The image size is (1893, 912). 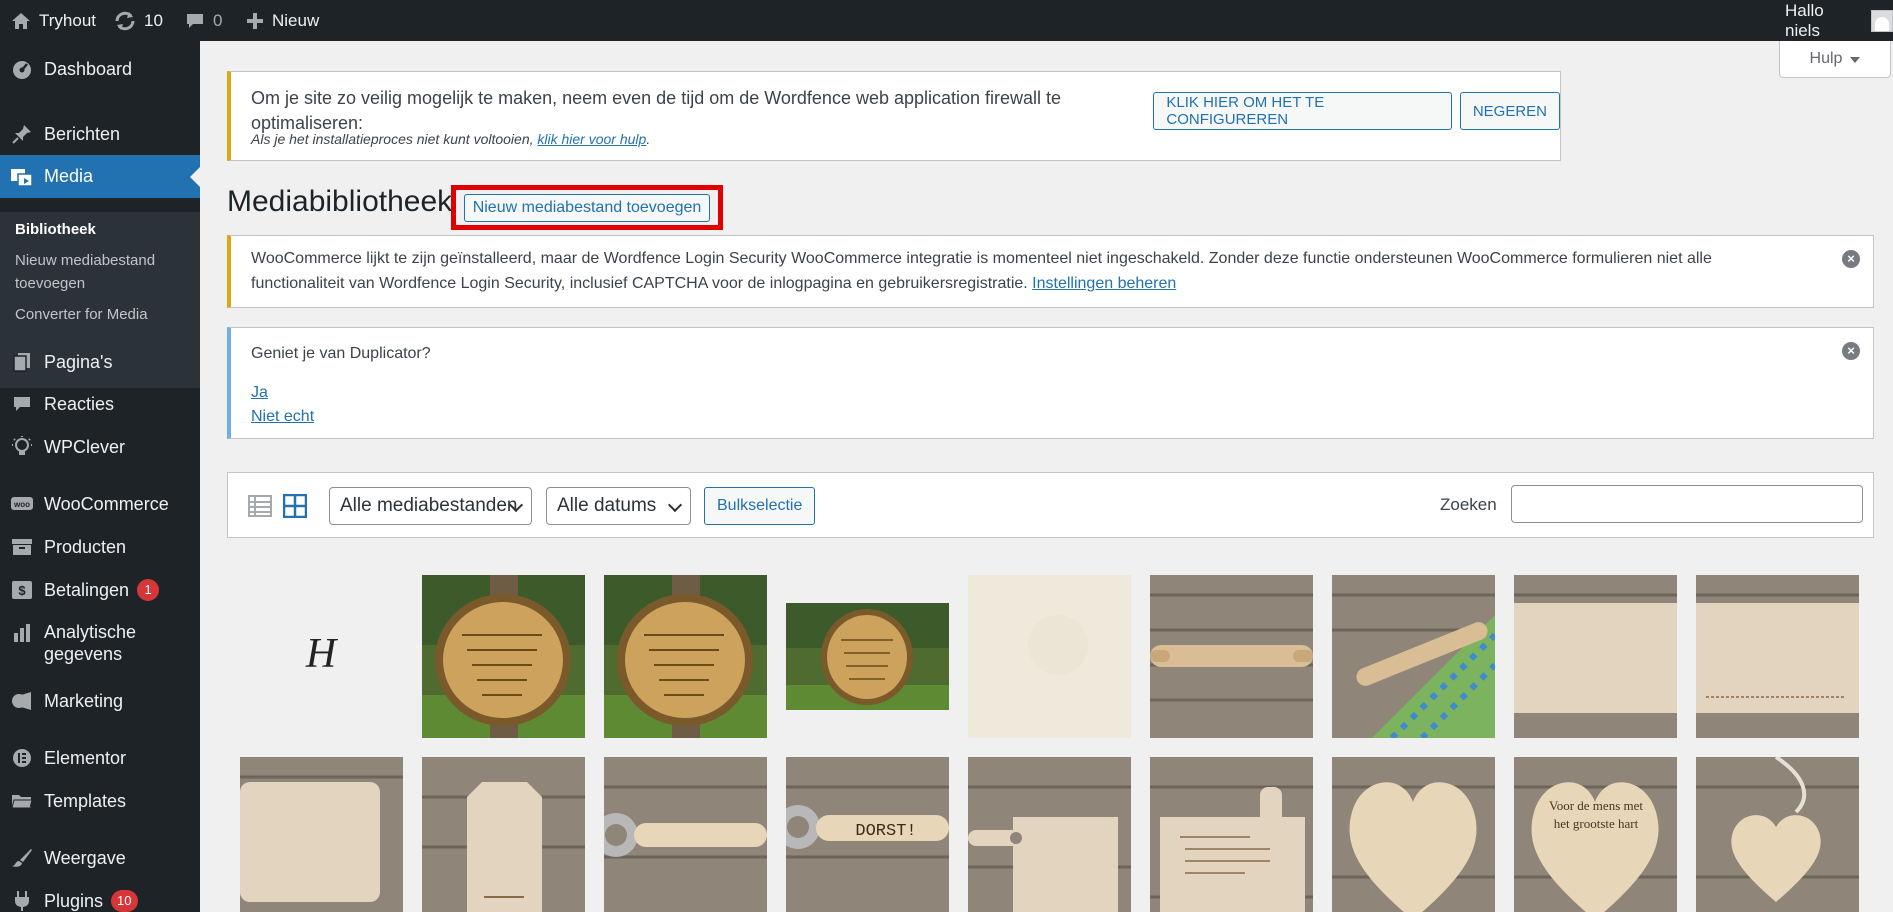 What do you see at coordinates (78, 361) in the screenshot?
I see `menu-label: Pagina's` at bounding box center [78, 361].